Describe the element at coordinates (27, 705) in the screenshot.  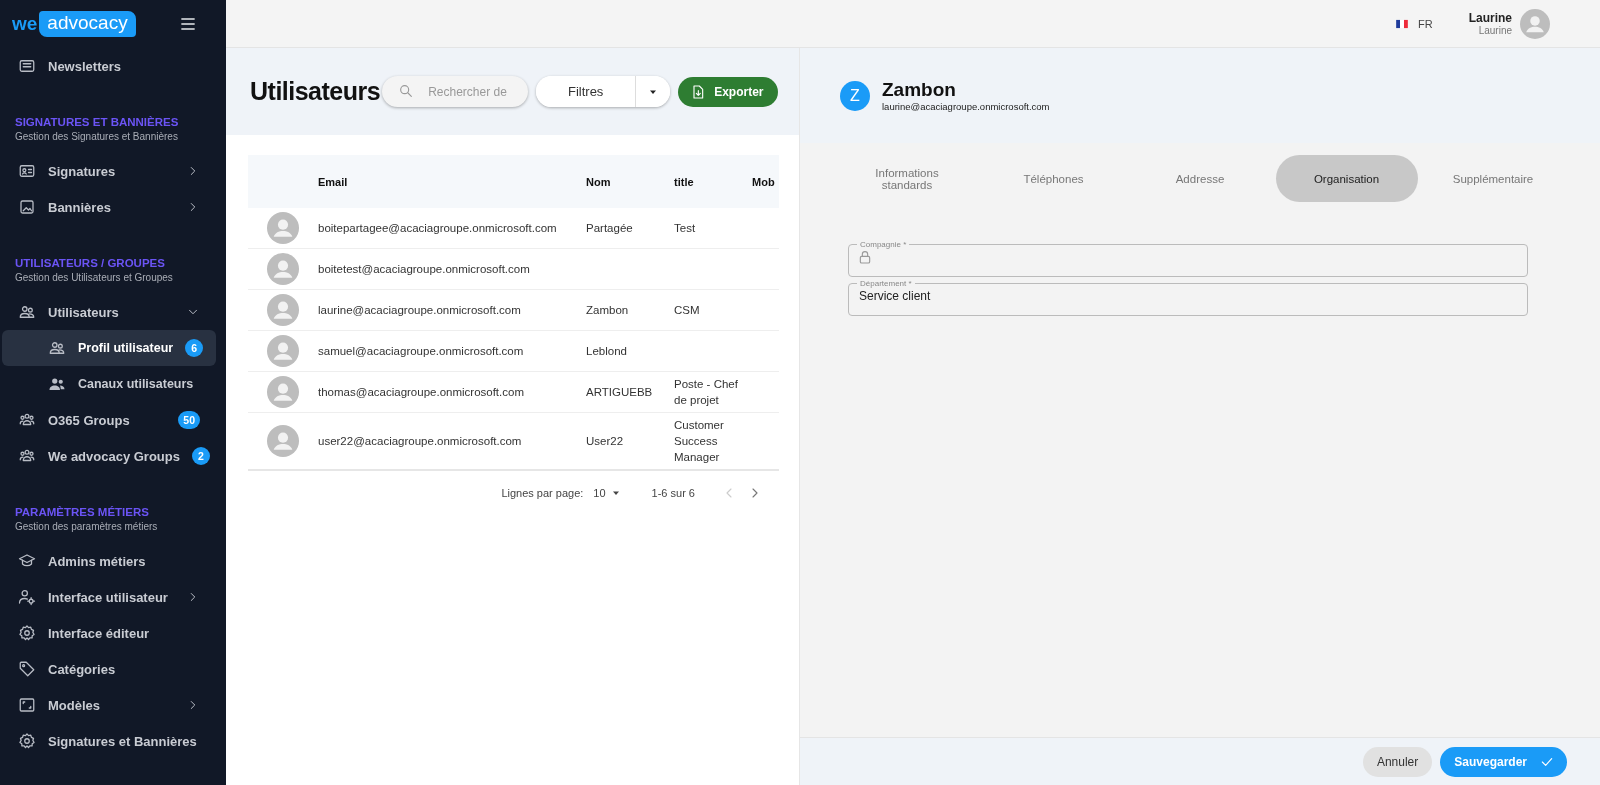
I see `template-icon` at that location.